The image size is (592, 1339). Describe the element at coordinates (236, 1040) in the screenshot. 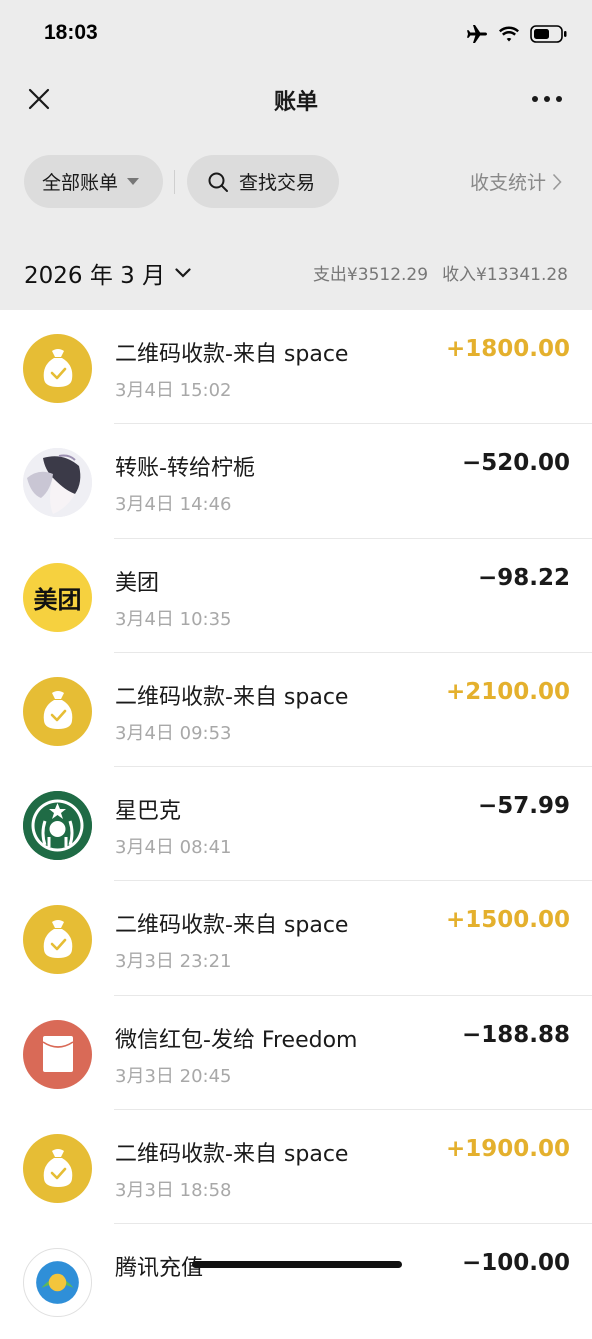

I see `transaction-title: 微信红包-发给 Freedom` at that location.